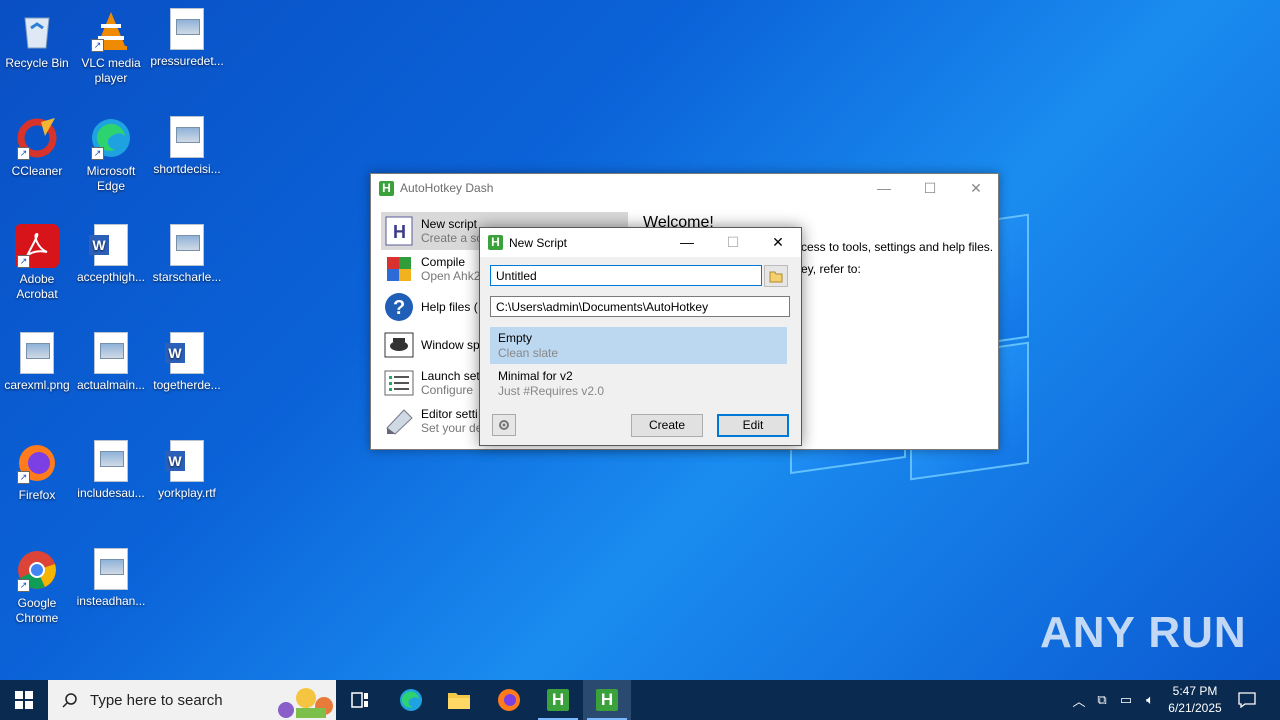  What do you see at coordinates (1143, 632) in the screenshot?
I see `anyrun-watermark: ANY RUN` at bounding box center [1143, 632].